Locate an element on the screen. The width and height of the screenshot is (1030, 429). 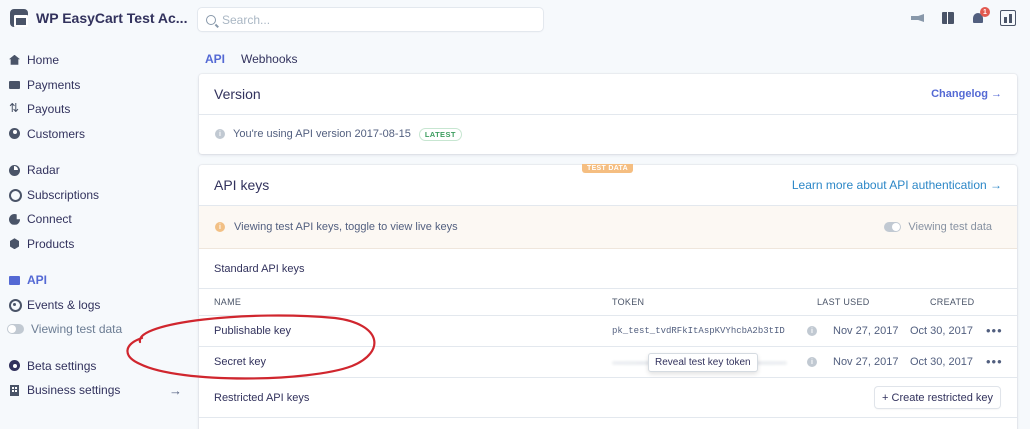
column-header-token: TOKEN is located at coordinates (628, 302).